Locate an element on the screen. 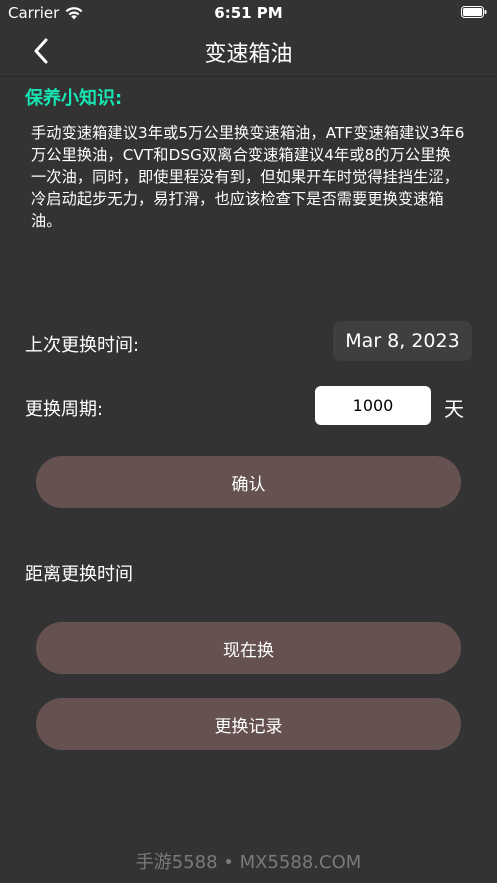  change-history-button: 更换记录 is located at coordinates (248, 724).